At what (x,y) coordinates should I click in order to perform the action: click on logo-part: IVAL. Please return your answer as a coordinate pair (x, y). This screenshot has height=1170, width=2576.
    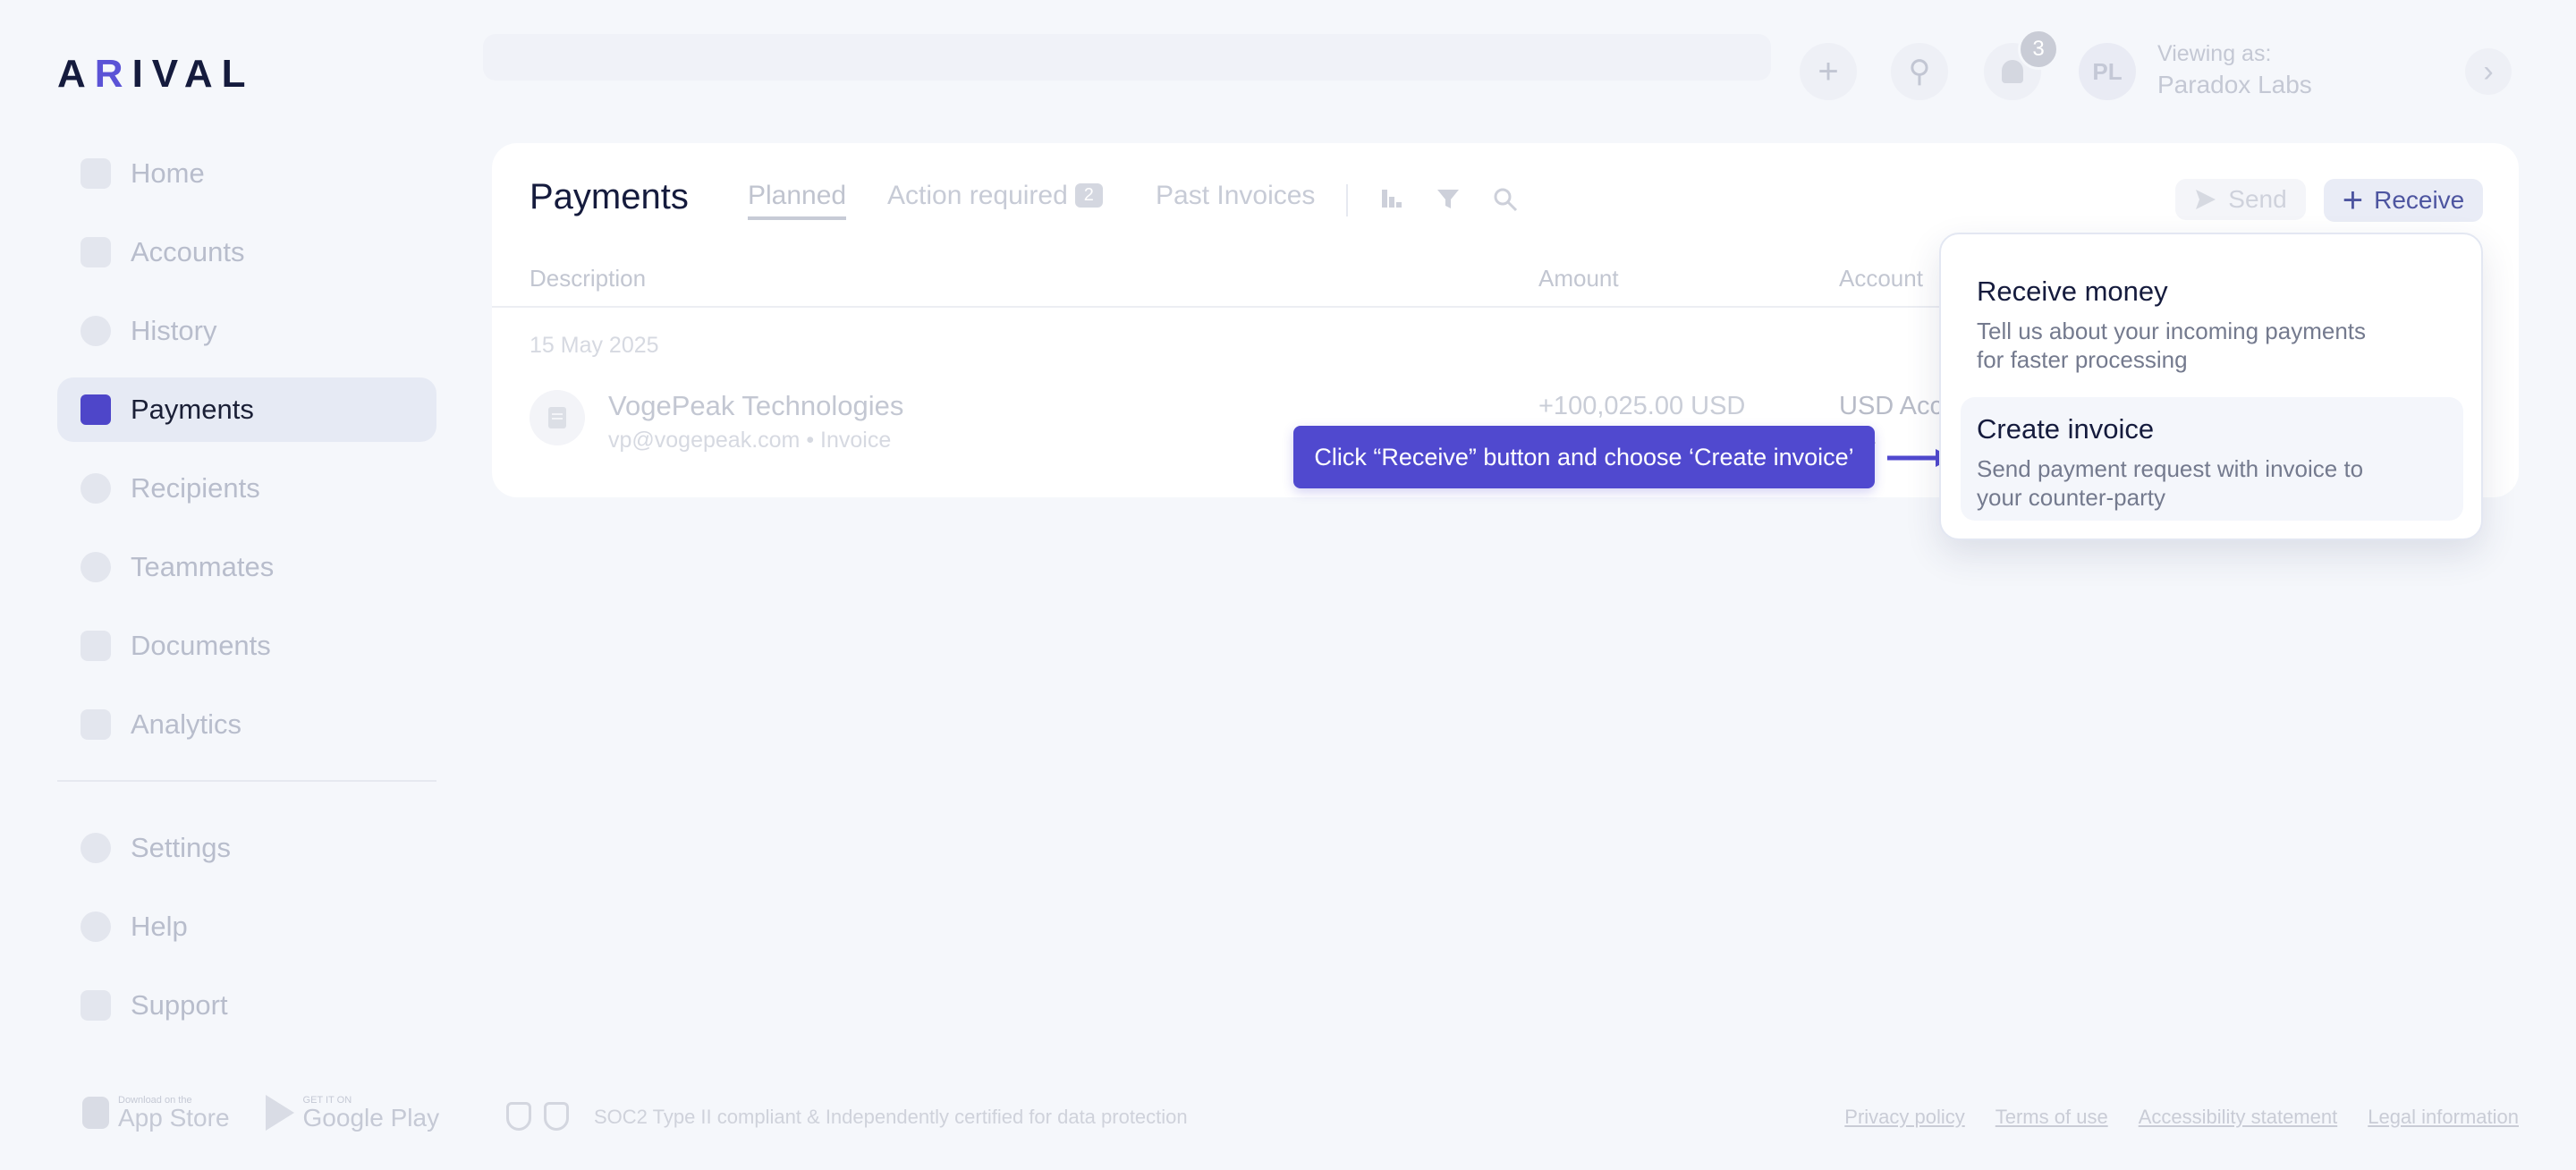
    Looking at the image, I should click on (193, 74).